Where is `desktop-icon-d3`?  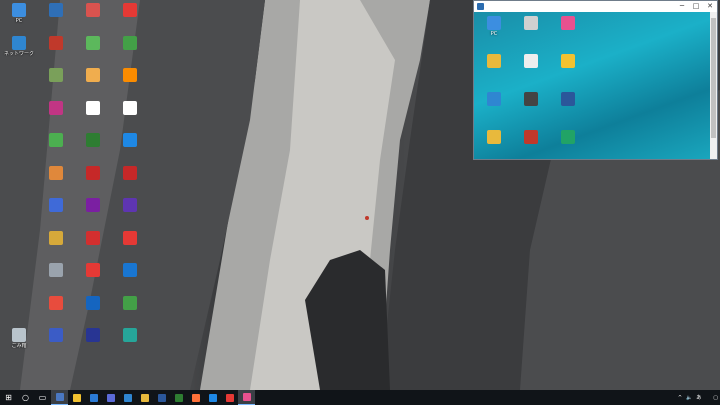 desktop-icon-d3 is located at coordinates (93, 75).